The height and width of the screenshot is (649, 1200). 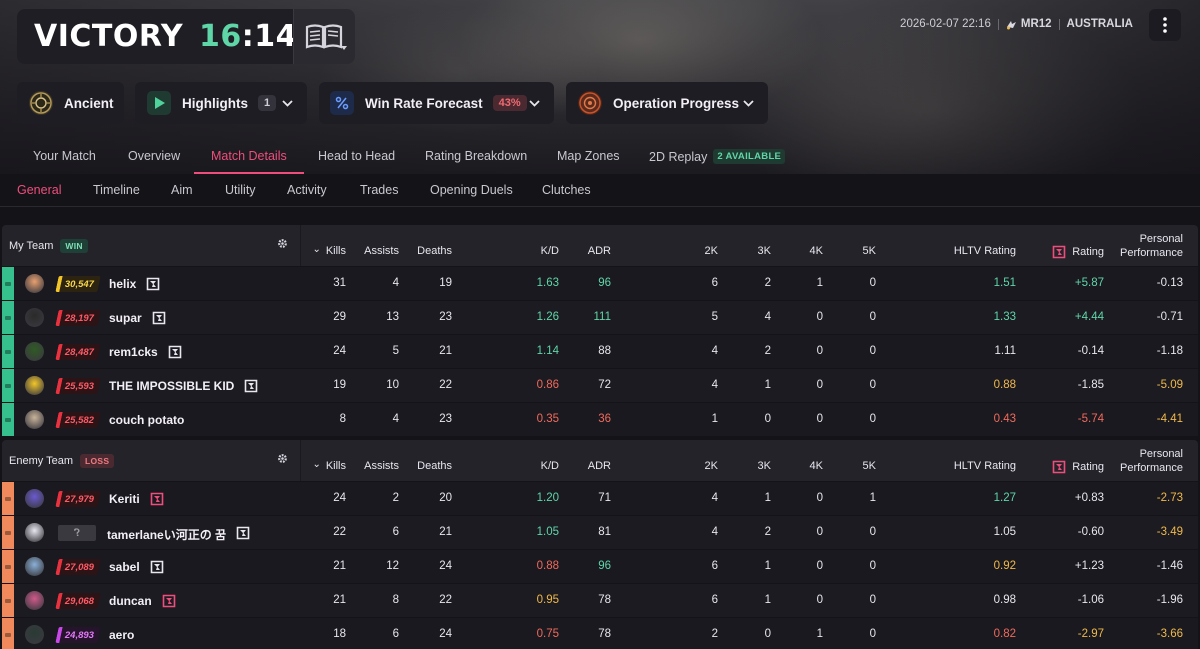 I want to click on stat-assists: 2, so click(x=395, y=498).